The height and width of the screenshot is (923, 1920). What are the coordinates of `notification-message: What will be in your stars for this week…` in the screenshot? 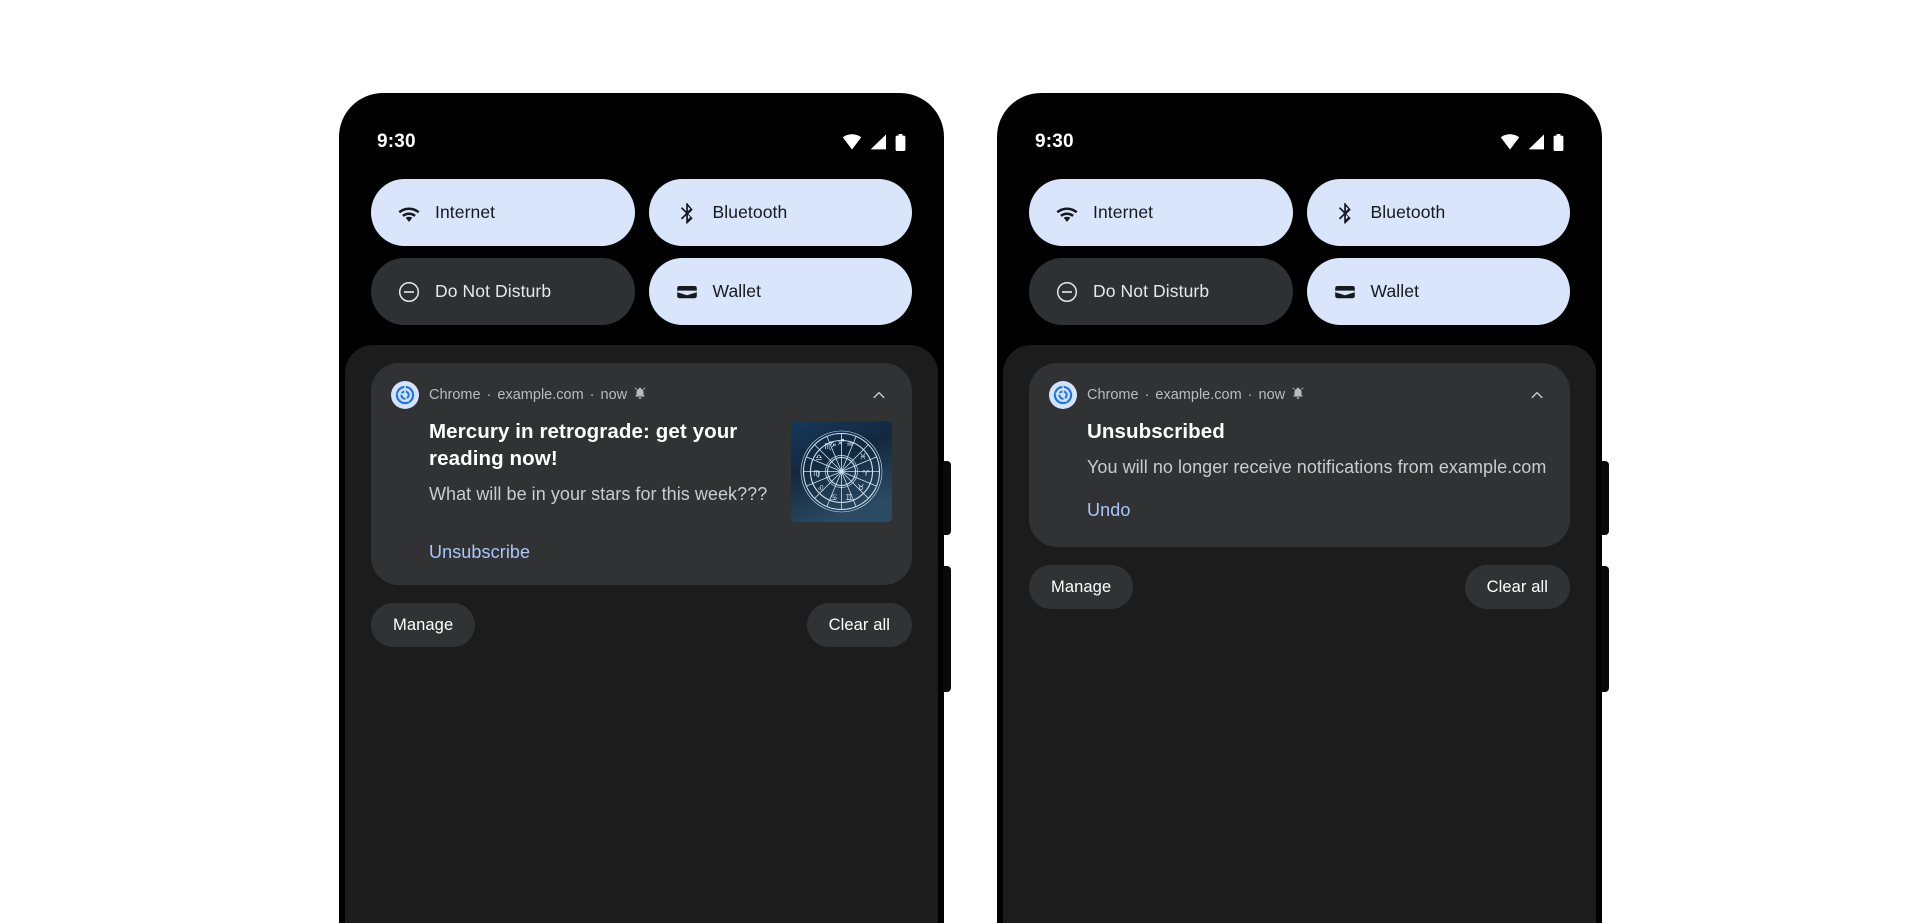 It's located at (598, 493).